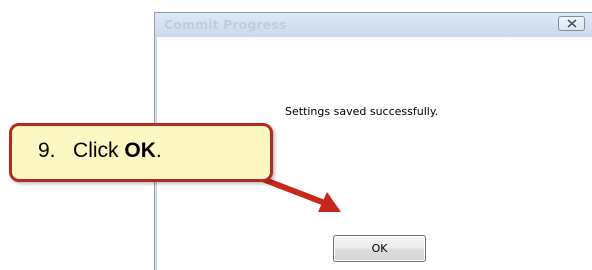 The image size is (592, 270). Describe the element at coordinates (379, 248) in the screenshot. I see `ok-button: OK` at that location.